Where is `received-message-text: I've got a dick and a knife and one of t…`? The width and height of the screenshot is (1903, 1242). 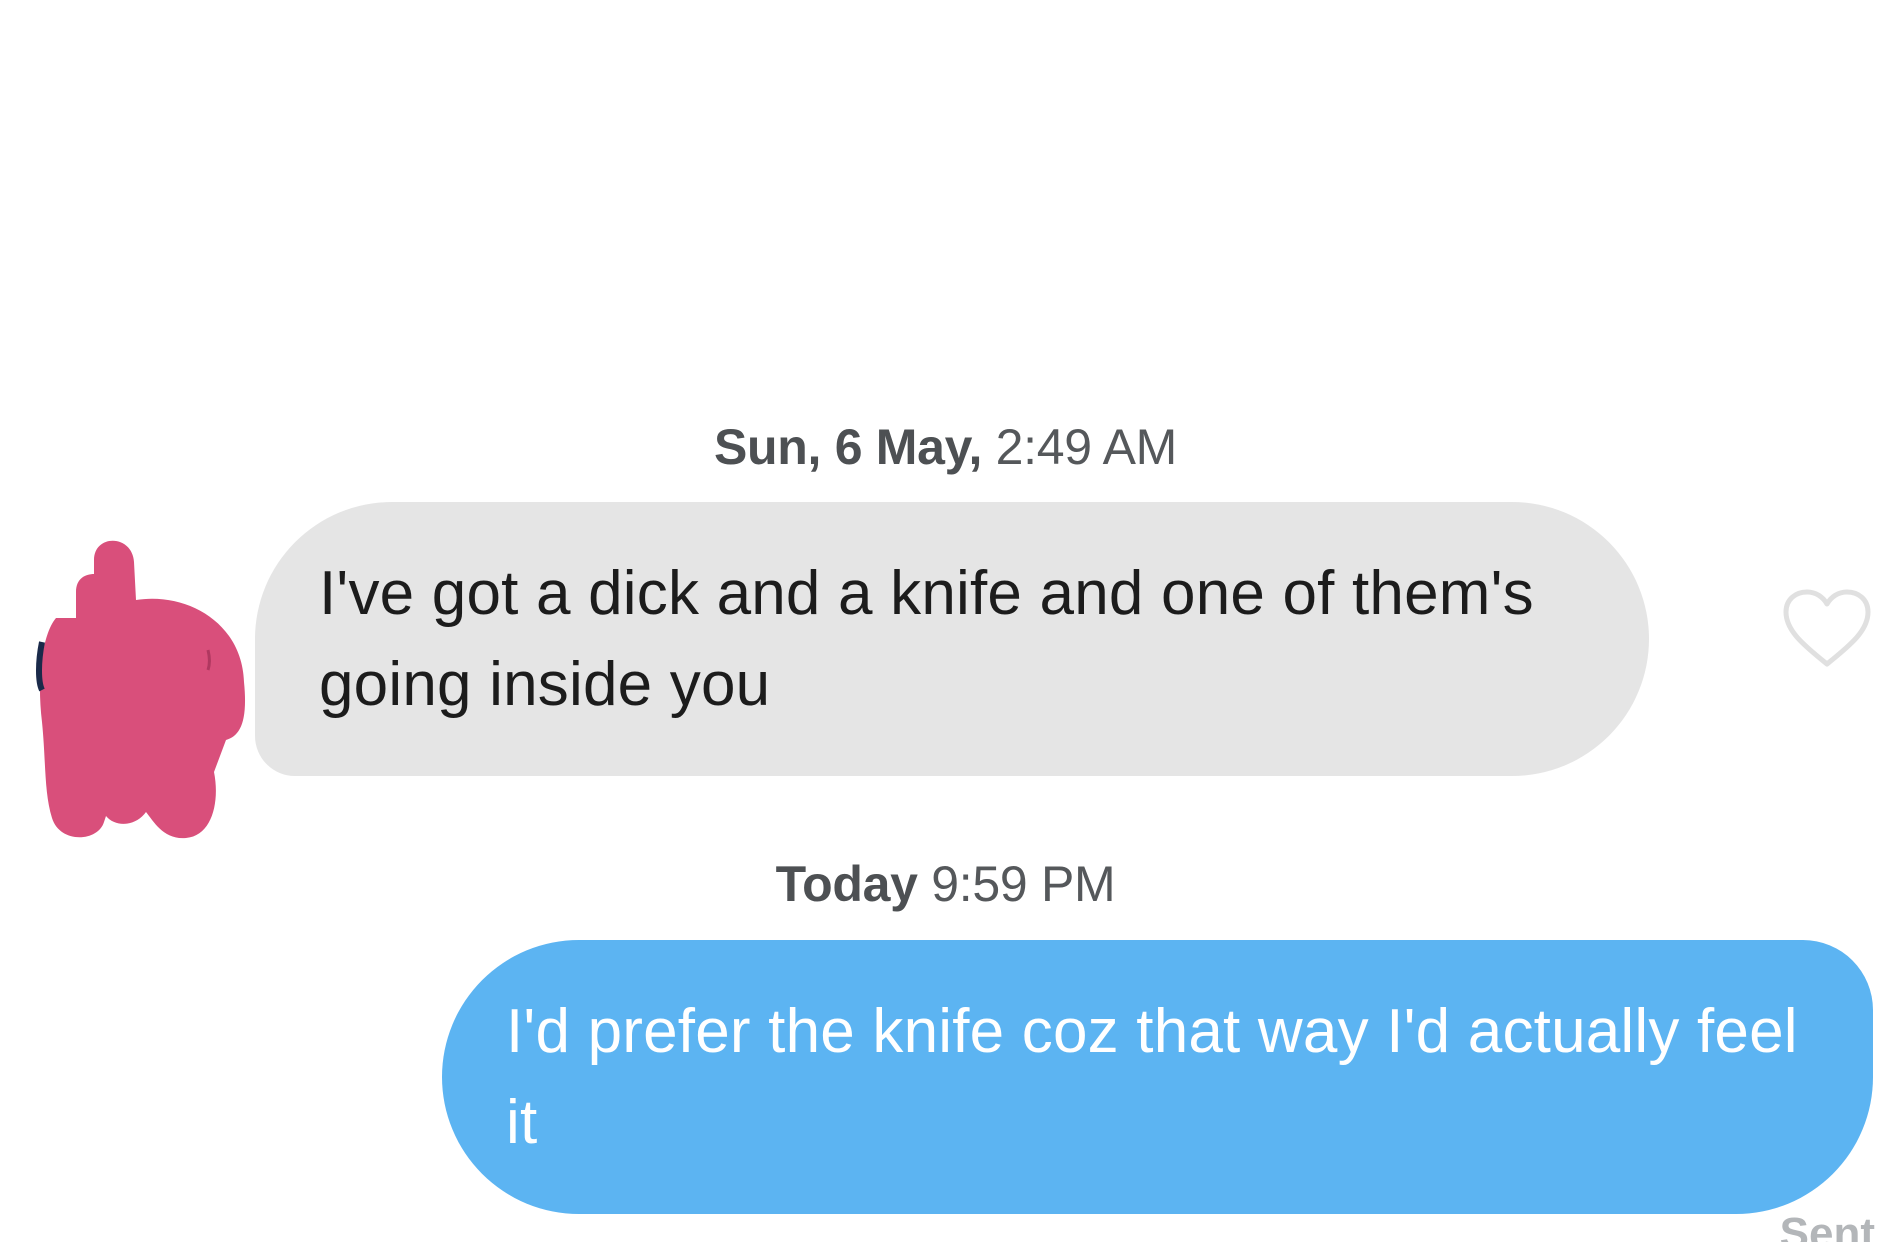 received-message-text: I've got a dick and a knife and one of t… is located at coordinates (926, 639).